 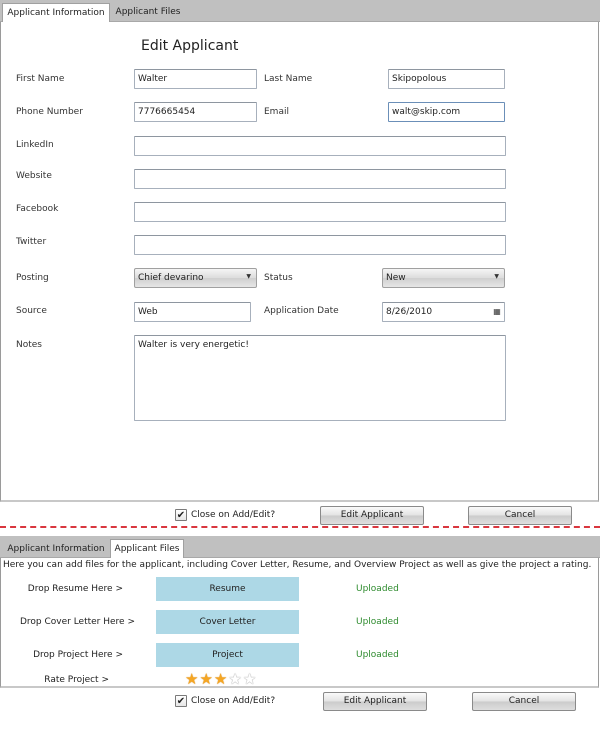 I want to click on cover-letter-dropzone: Cover Letter, so click(x=227, y=622).